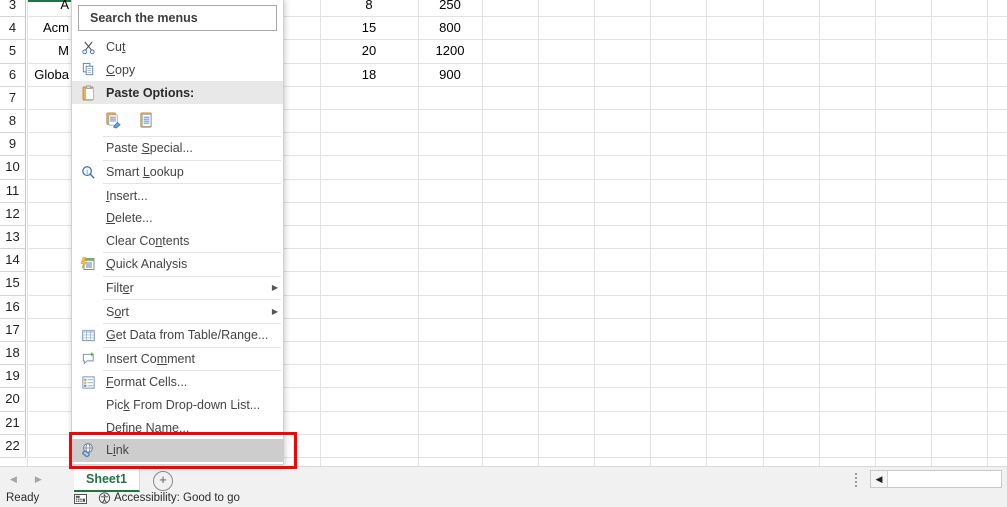 The image size is (1007, 507). I want to click on cell-A3: A, so click(50, 8).